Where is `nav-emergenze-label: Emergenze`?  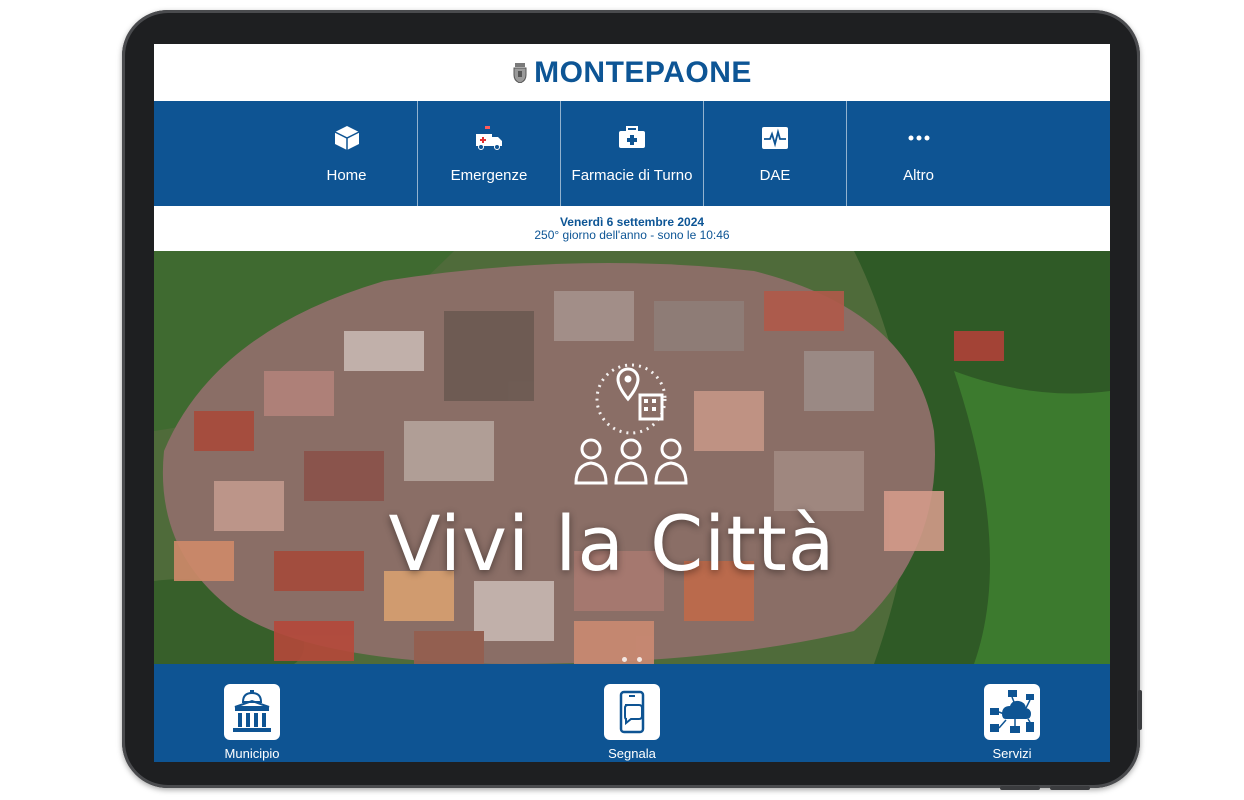
nav-emergenze-label: Emergenze is located at coordinates (489, 175).